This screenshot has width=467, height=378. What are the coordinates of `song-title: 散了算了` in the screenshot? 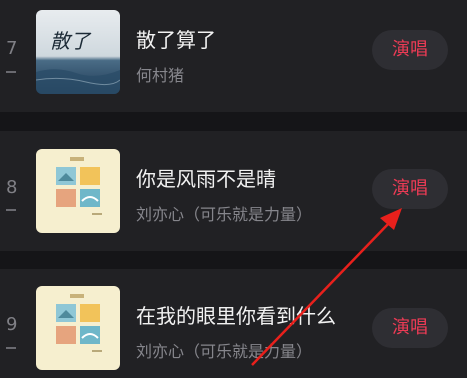 It's located at (176, 40).